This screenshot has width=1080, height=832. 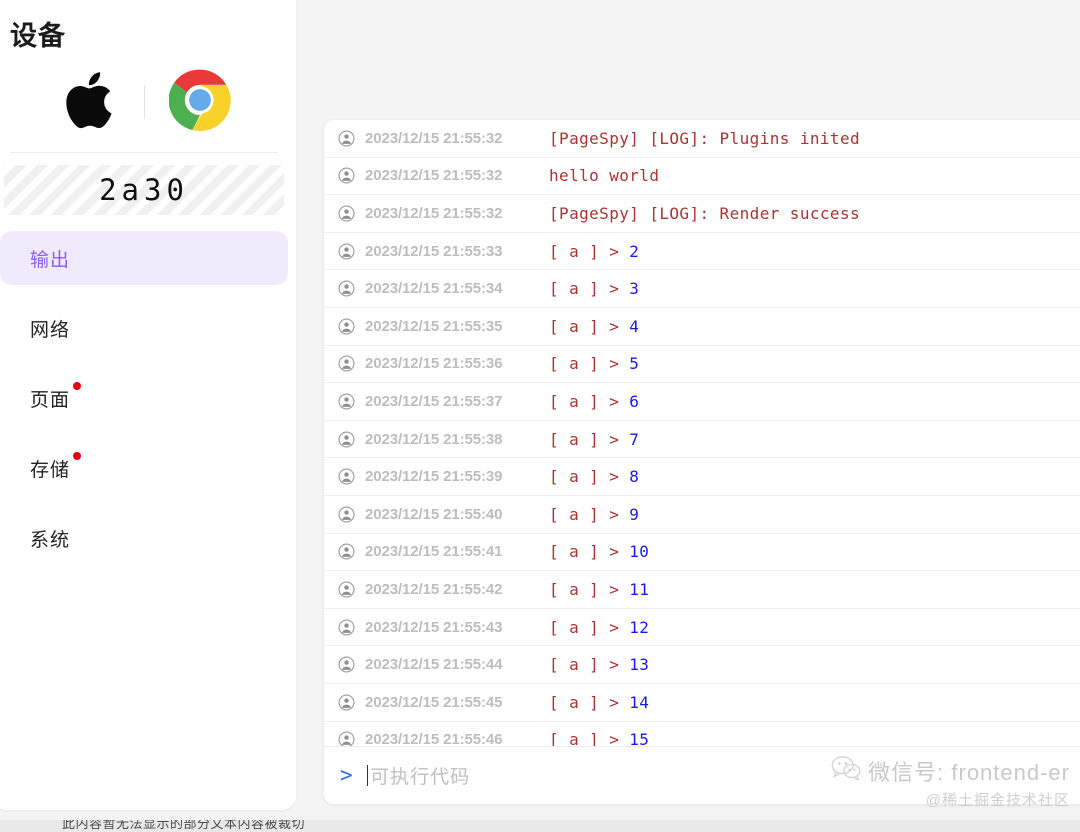 I want to click on log-timestamp: 2023/12/15 21:55:42, so click(x=434, y=589).